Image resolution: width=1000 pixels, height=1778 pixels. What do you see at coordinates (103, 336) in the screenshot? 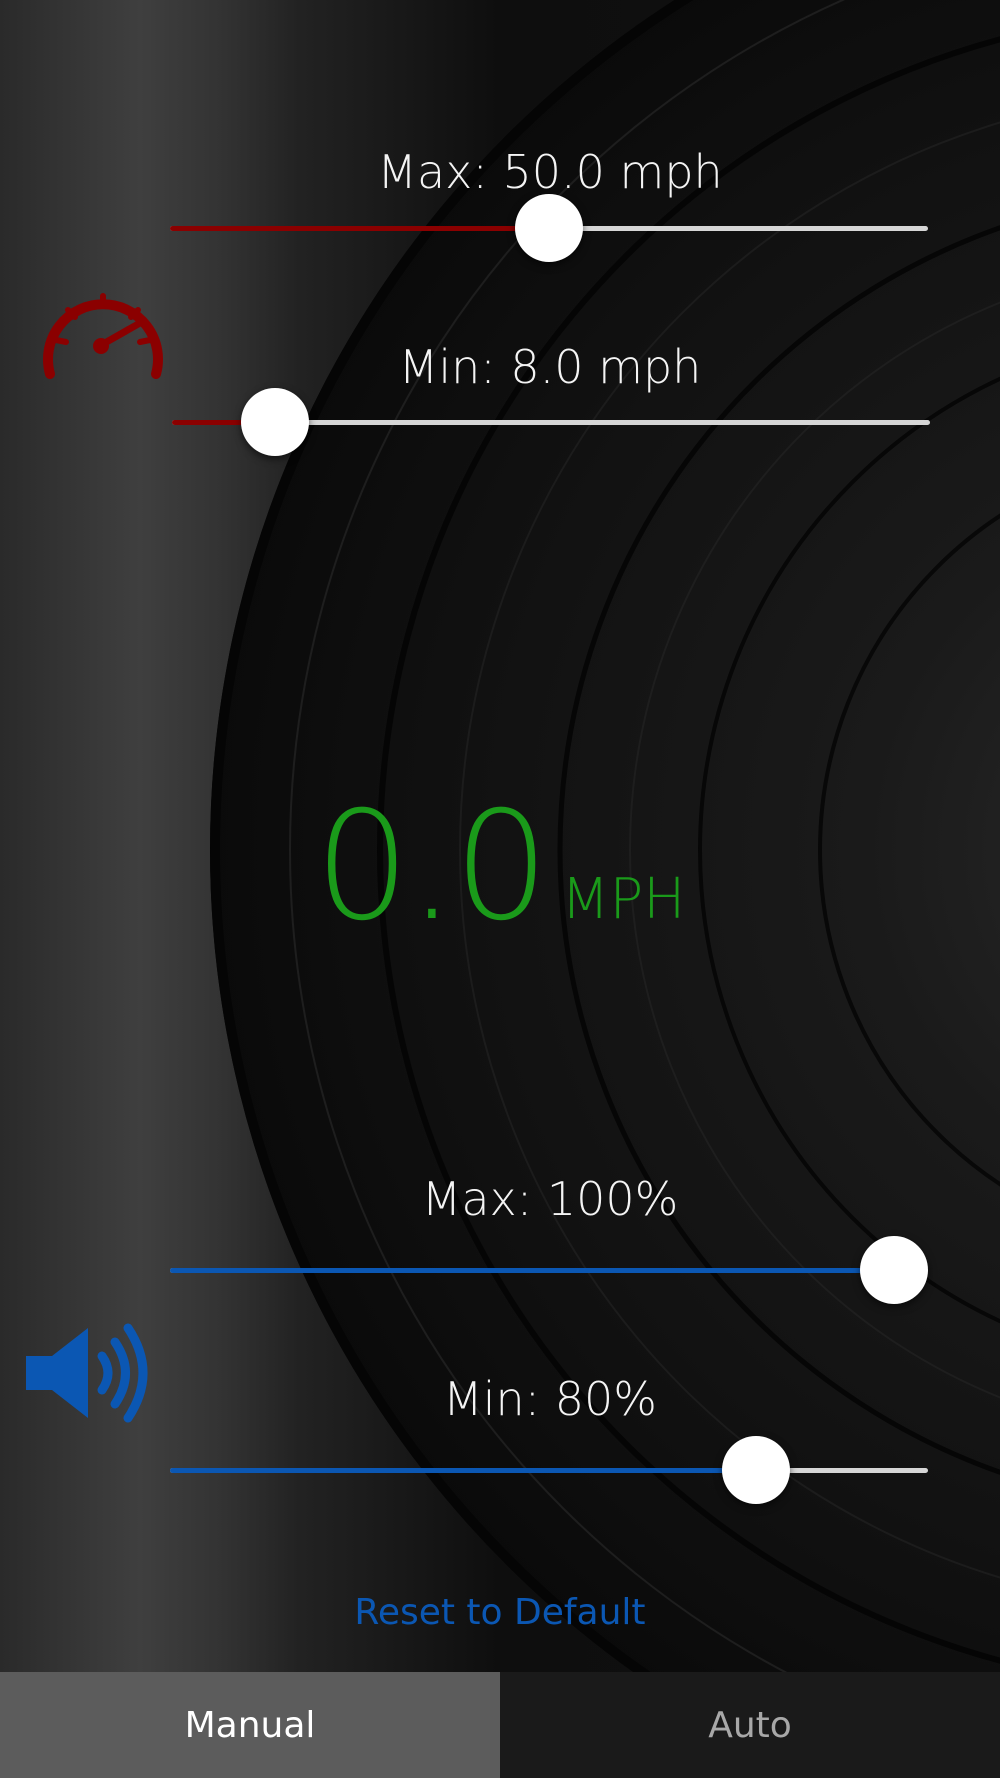
I see `speedometer-icon` at bounding box center [103, 336].